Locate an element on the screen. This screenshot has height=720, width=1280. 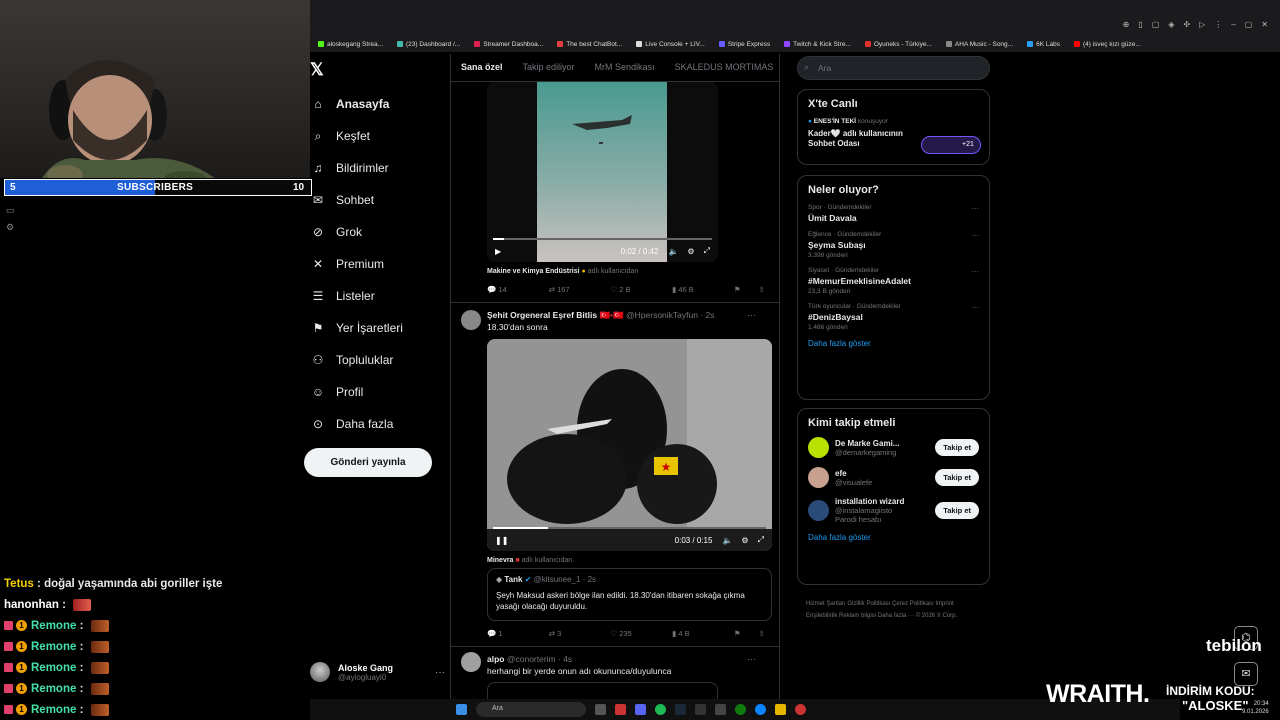
tab-1: Takip ediliyor is located at coordinates (549, 67).